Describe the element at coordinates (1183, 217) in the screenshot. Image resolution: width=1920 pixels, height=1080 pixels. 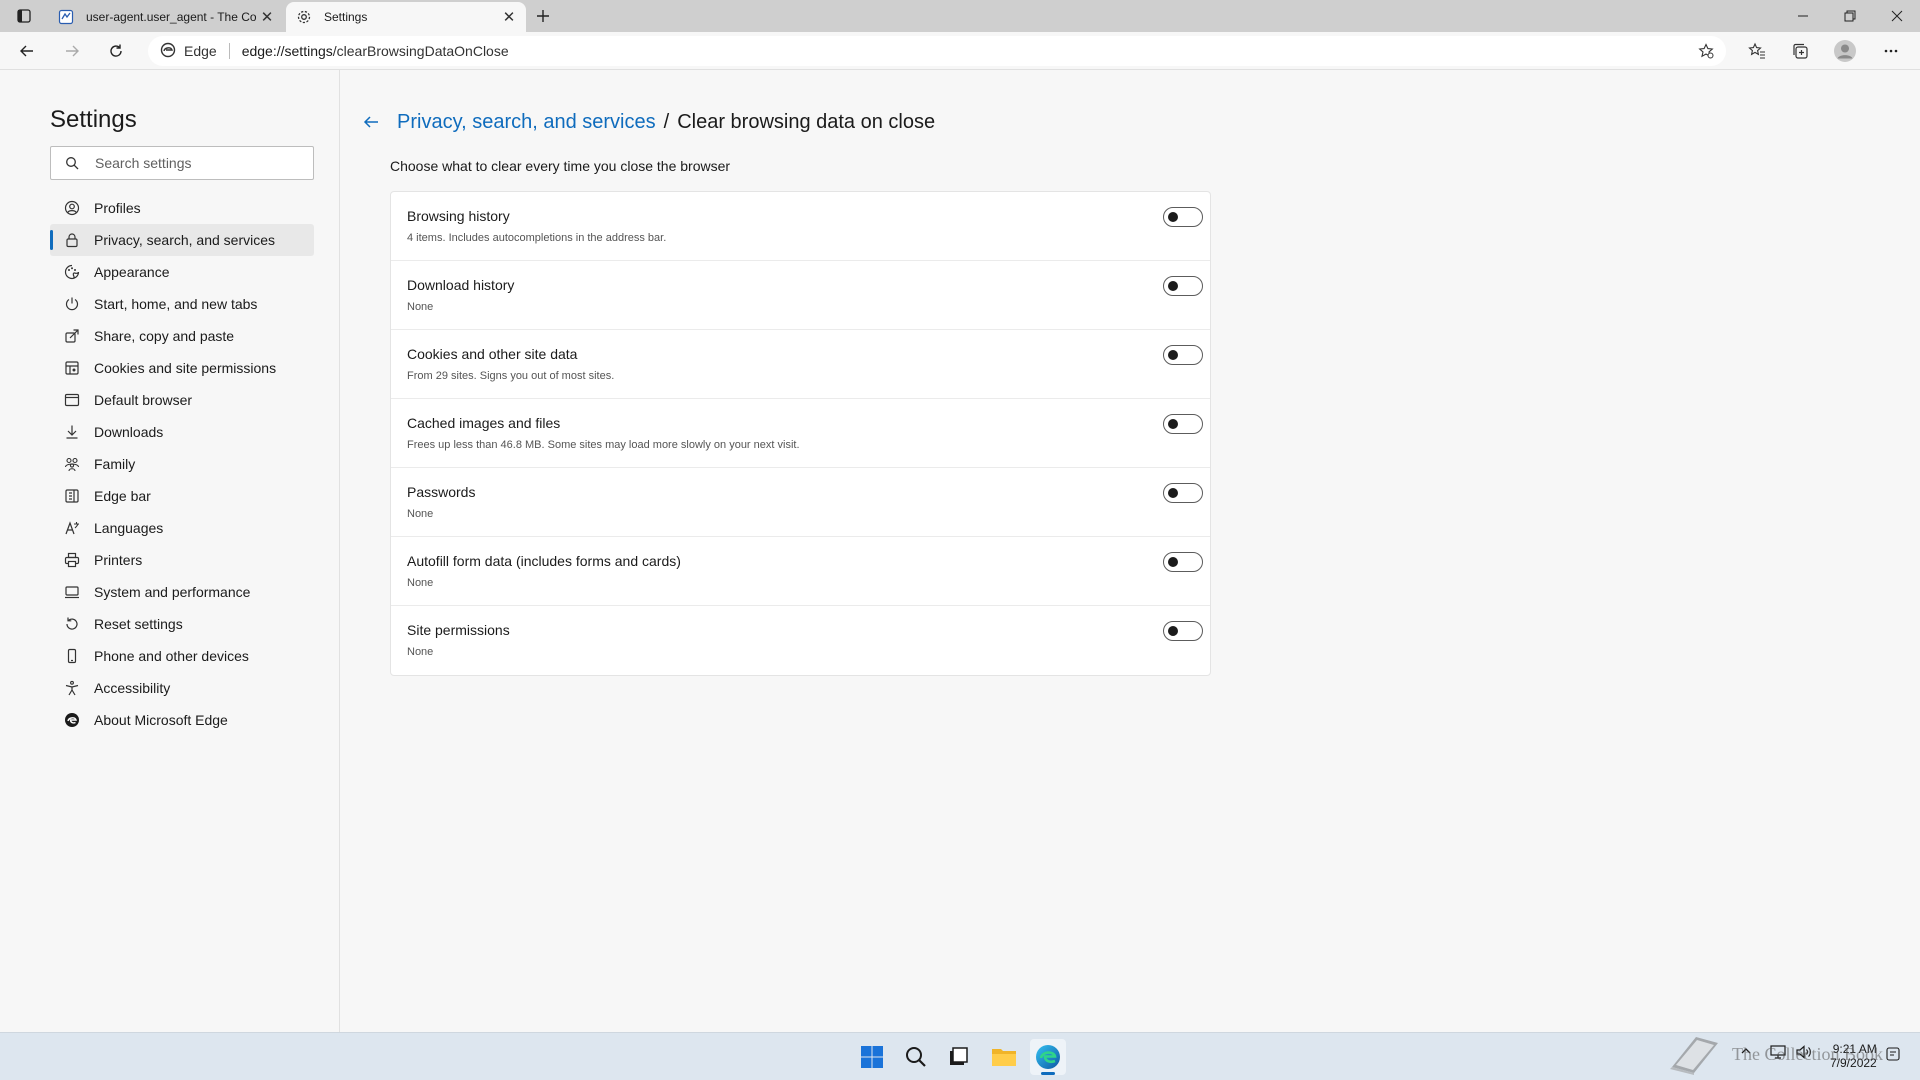
I see `browsing-history-toggle` at that location.